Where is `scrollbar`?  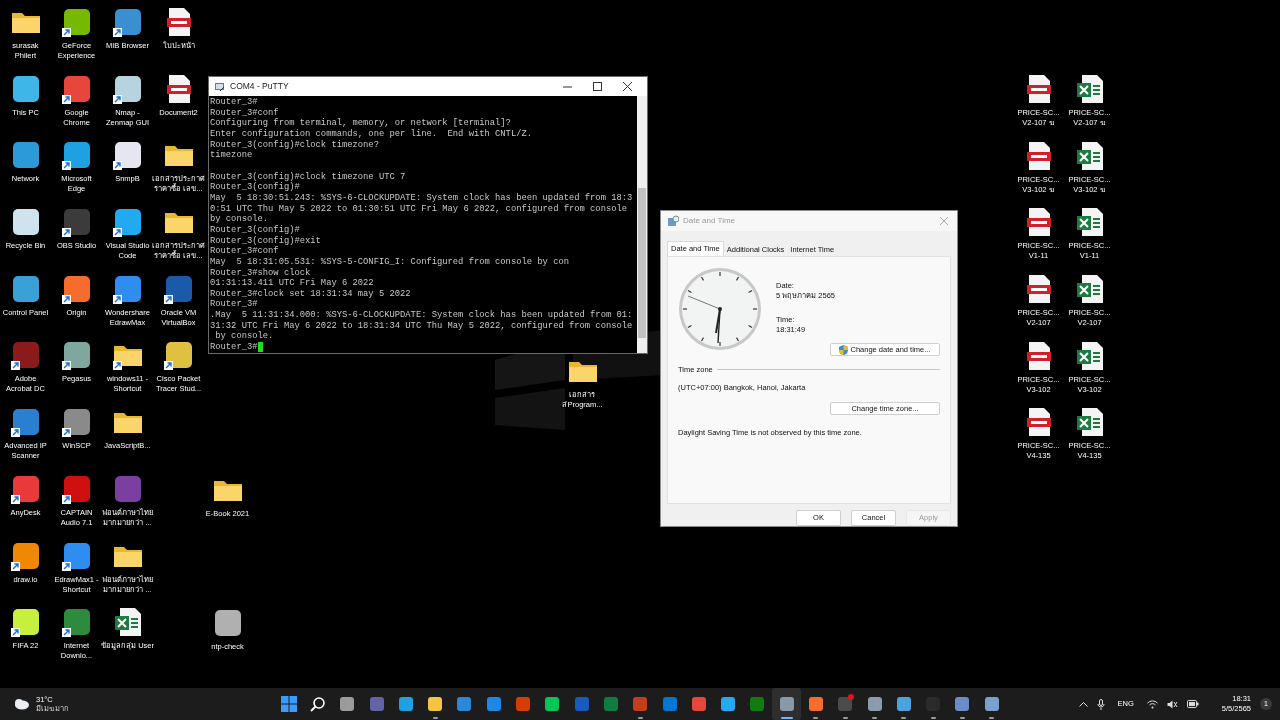 scrollbar is located at coordinates (642, 224).